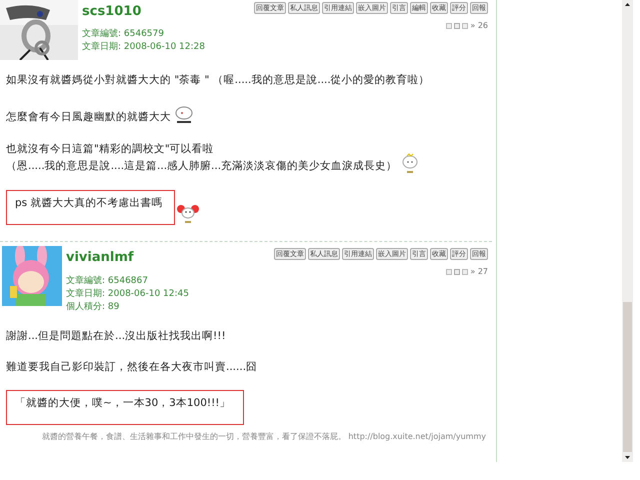 The image size is (640, 480). Describe the element at coordinates (218, 80) in the screenshot. I see `post-text: 如果沒有就醬媽從小對就醬大大的 "荼毒 " （喔.....我的意思是說....從小的愛的教育啦）` at that location.